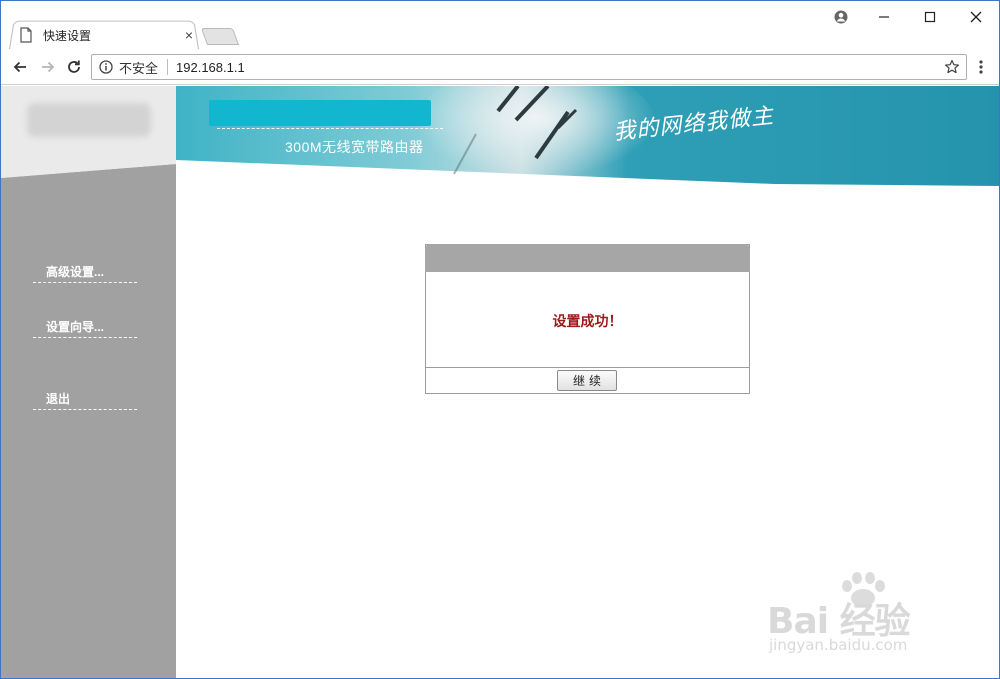 The width and height of the screenshot is (1000, 679). I want to click on tab-title: 快速设置, so click(67, 35).